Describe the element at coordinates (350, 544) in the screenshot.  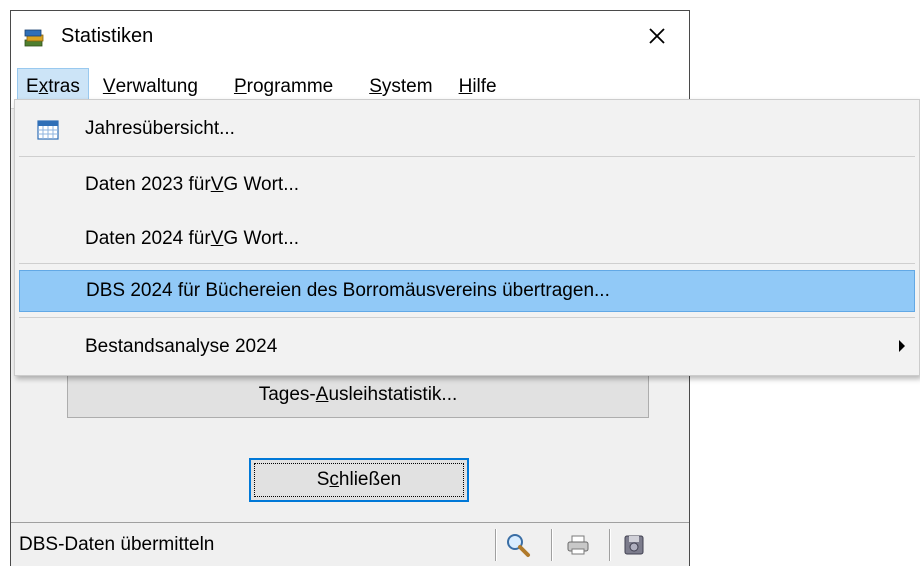
I see `status-bar: DBS-Daten übermitteln` at that location.